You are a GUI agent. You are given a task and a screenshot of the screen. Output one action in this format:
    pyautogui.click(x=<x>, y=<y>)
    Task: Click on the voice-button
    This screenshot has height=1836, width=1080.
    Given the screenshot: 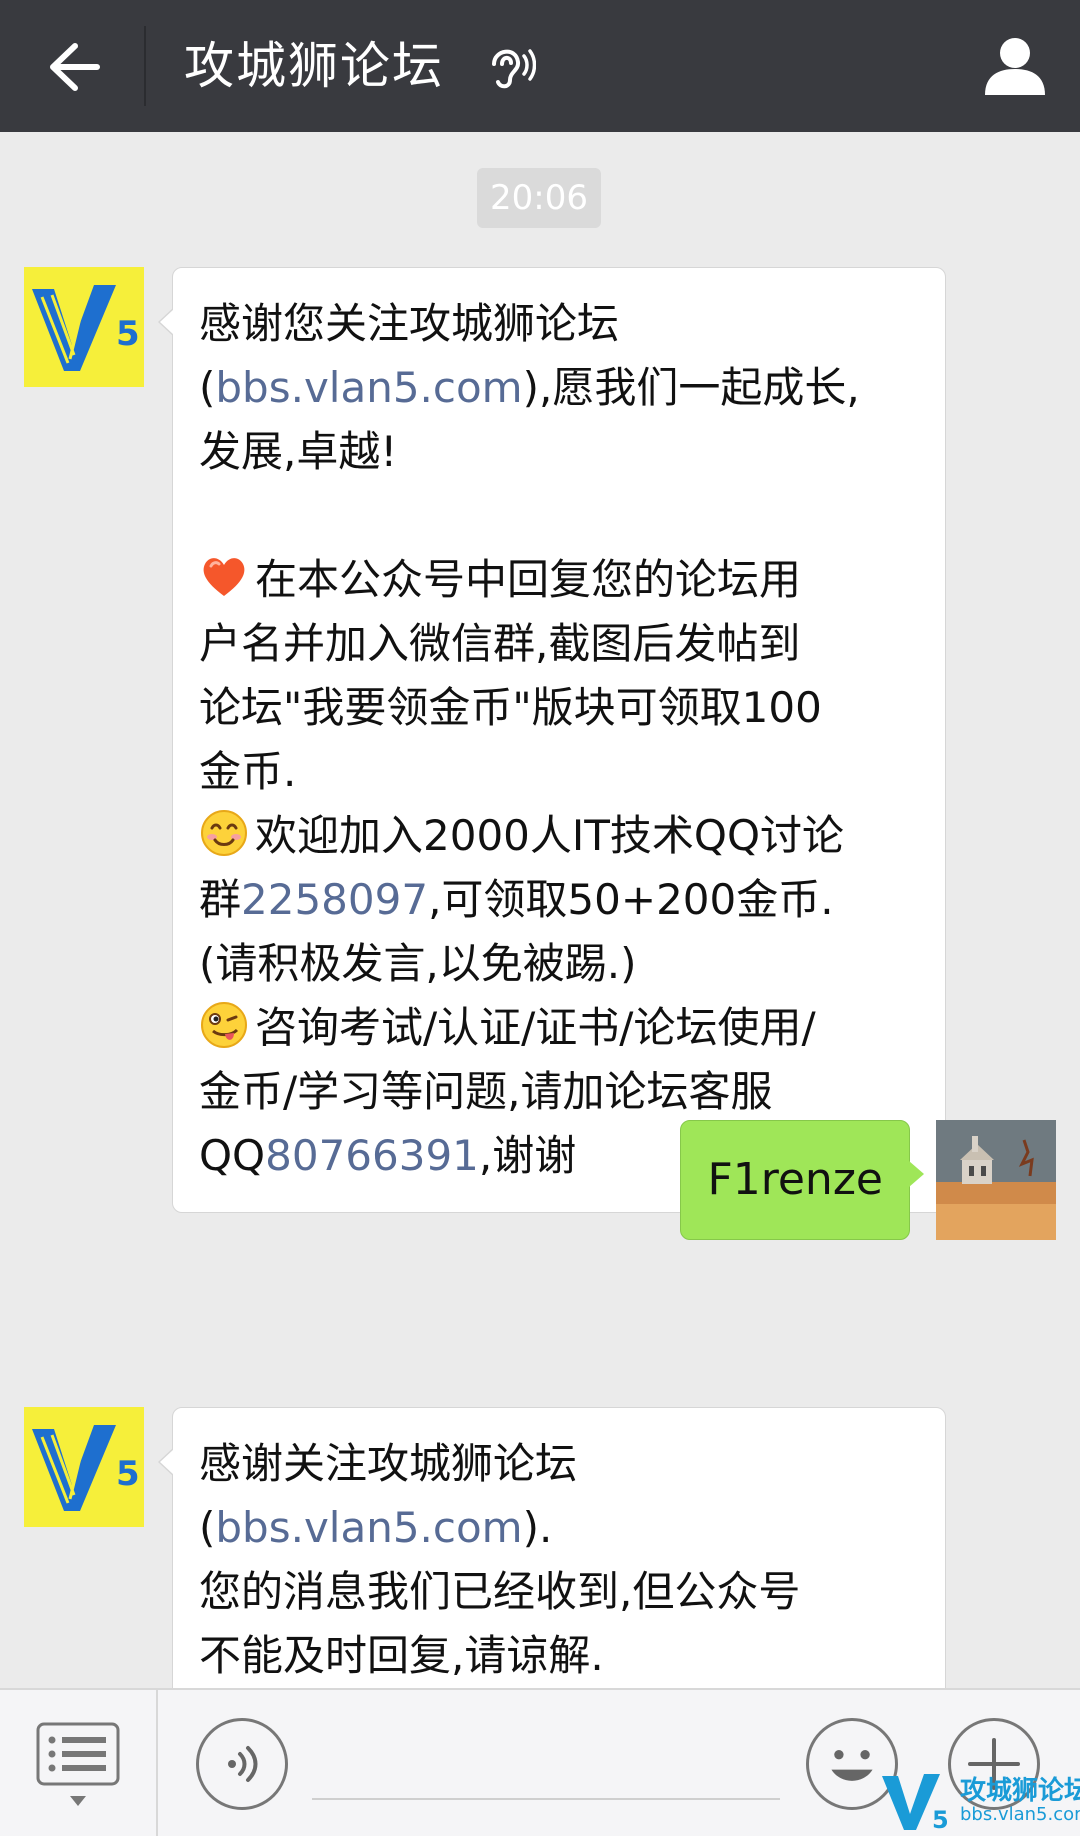 What is the action you would take?
    pyautogui.click(x=242, y=1764)
    